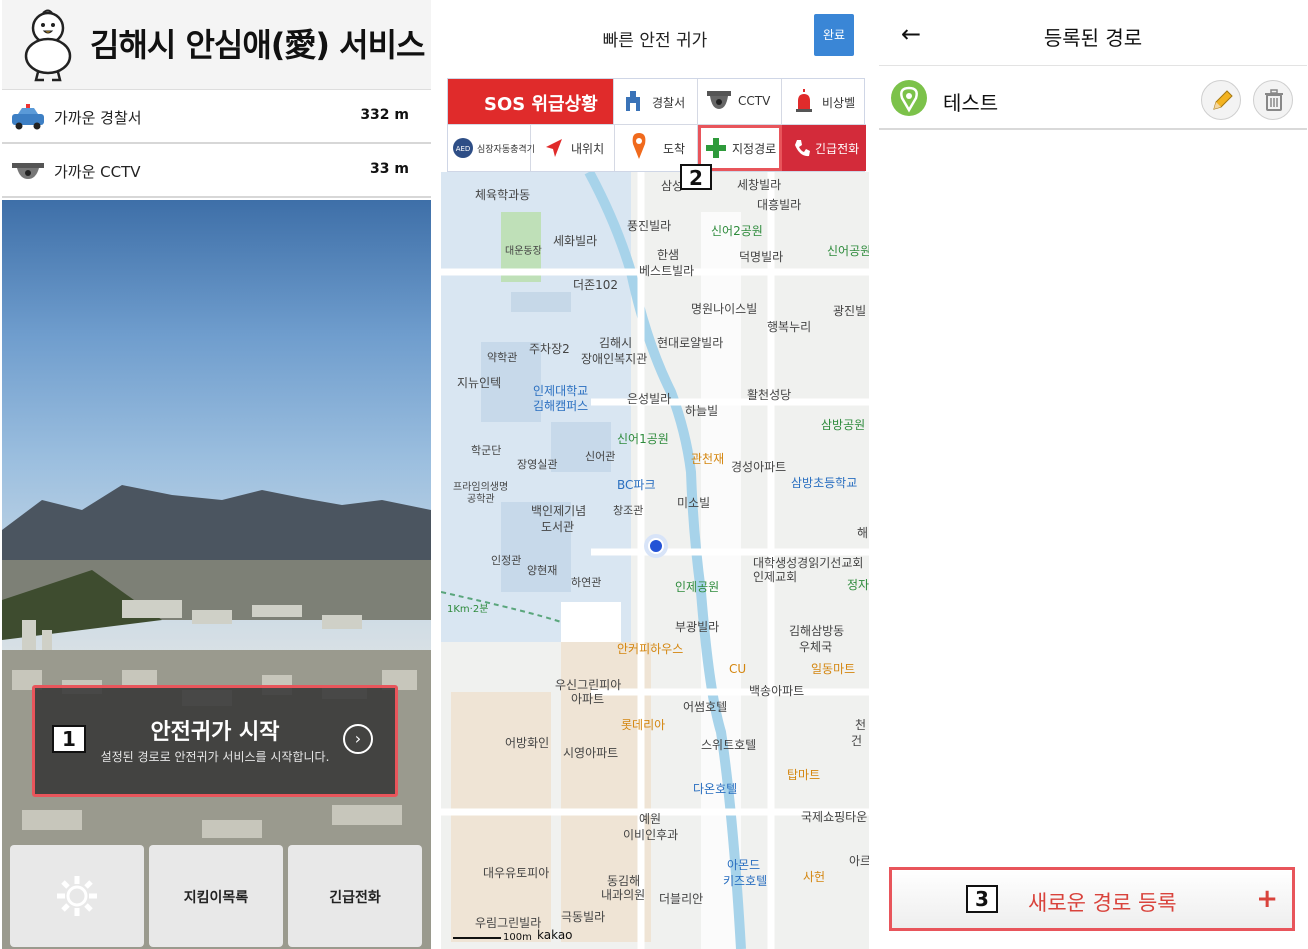 The image size is (1308, 949). What do you see at coordinates (555, 935) in the screenshot?
I see `kakao-logo-label: kakao` at bounding box center [555, 935].